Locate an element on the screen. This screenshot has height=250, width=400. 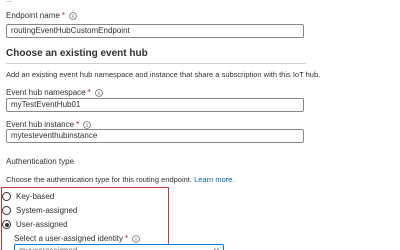
instance-label-text: Event hub instance is located at coordinates (40, 124).